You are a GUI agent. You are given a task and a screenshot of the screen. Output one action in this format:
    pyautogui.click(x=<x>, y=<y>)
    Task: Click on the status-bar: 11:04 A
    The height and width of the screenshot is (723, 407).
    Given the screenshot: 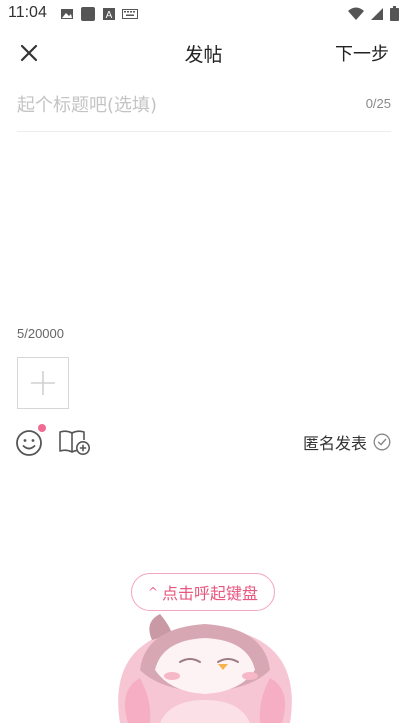 What is the action you would take?
    pyautogui.click(x=203, y=14)
    